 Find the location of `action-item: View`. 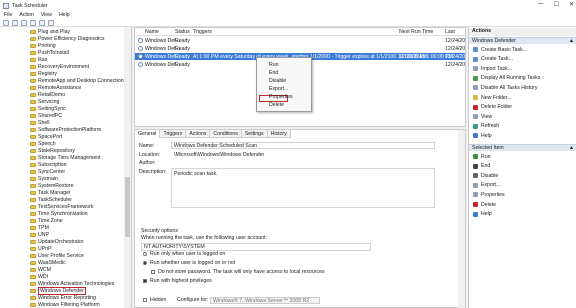

action-item: View is located at coordinates (482, 116).